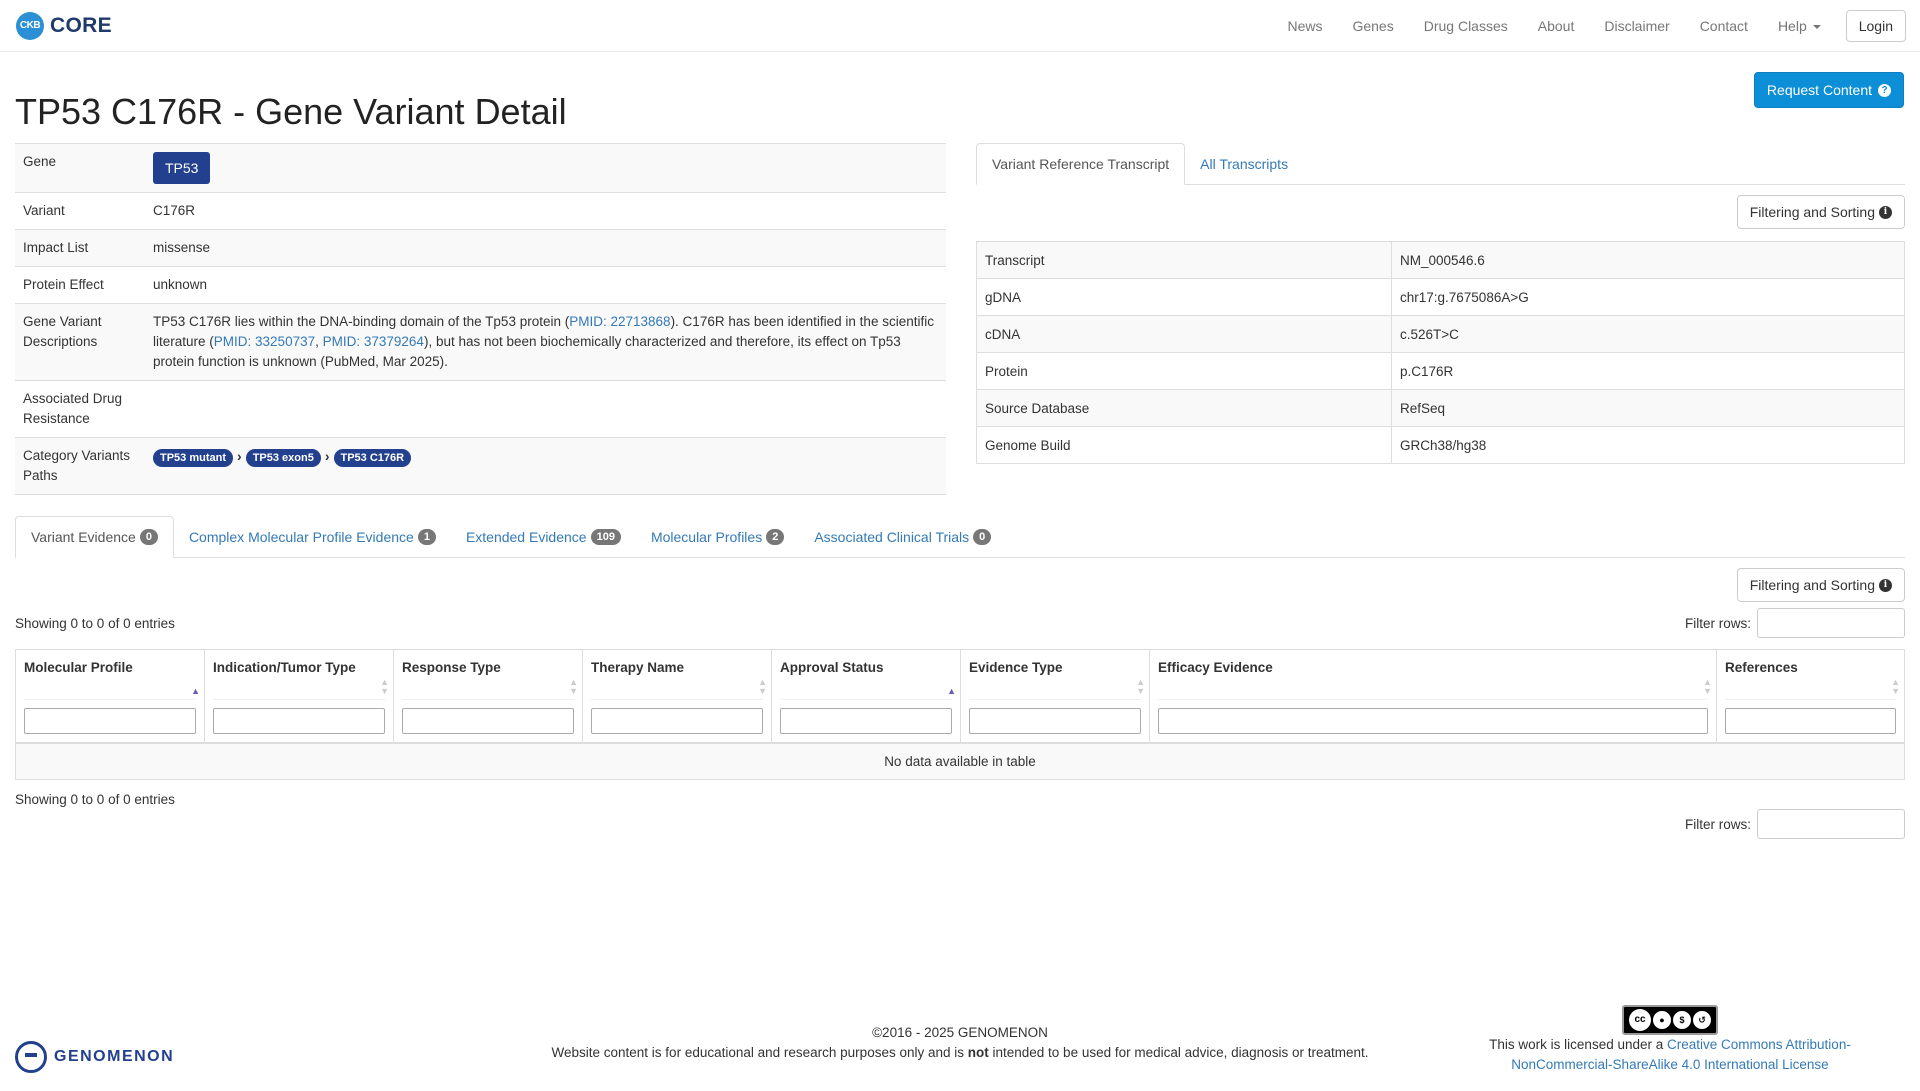 The height and width of the screenshot is (1091, 1920). What do you see at coordinates (1081, 164) in the screenshot?
I see `tab-variant-reference-transcript: Variant Reference Transcript` at bounding box center [1081, 164].